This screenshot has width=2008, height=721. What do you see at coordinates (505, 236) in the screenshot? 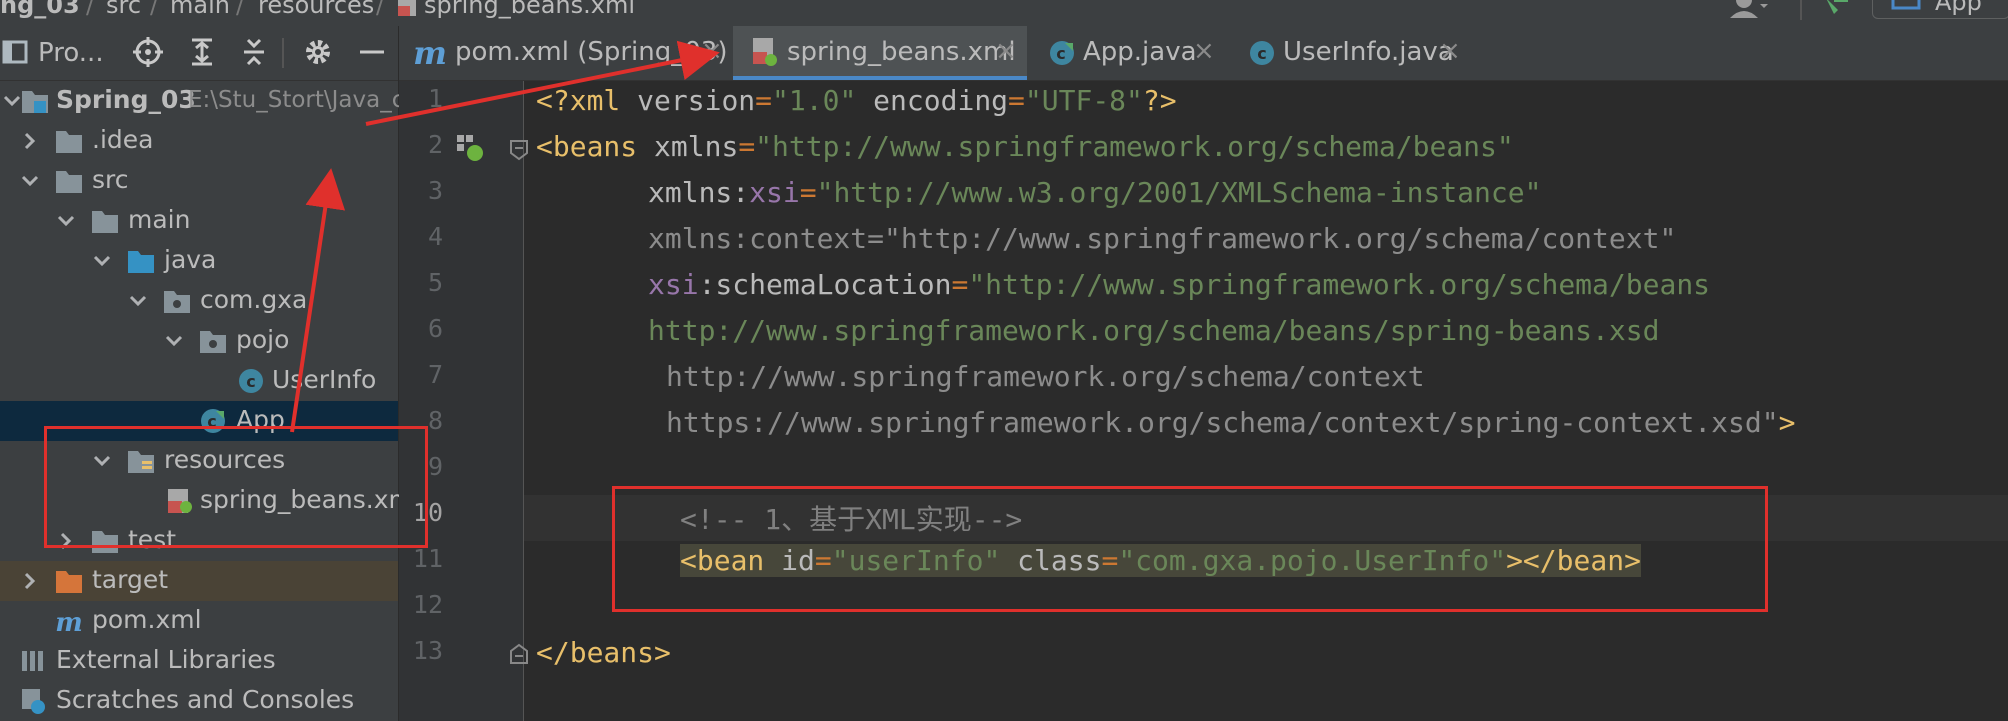
I see `annotation-arrows` at bounding box center [505, 236].